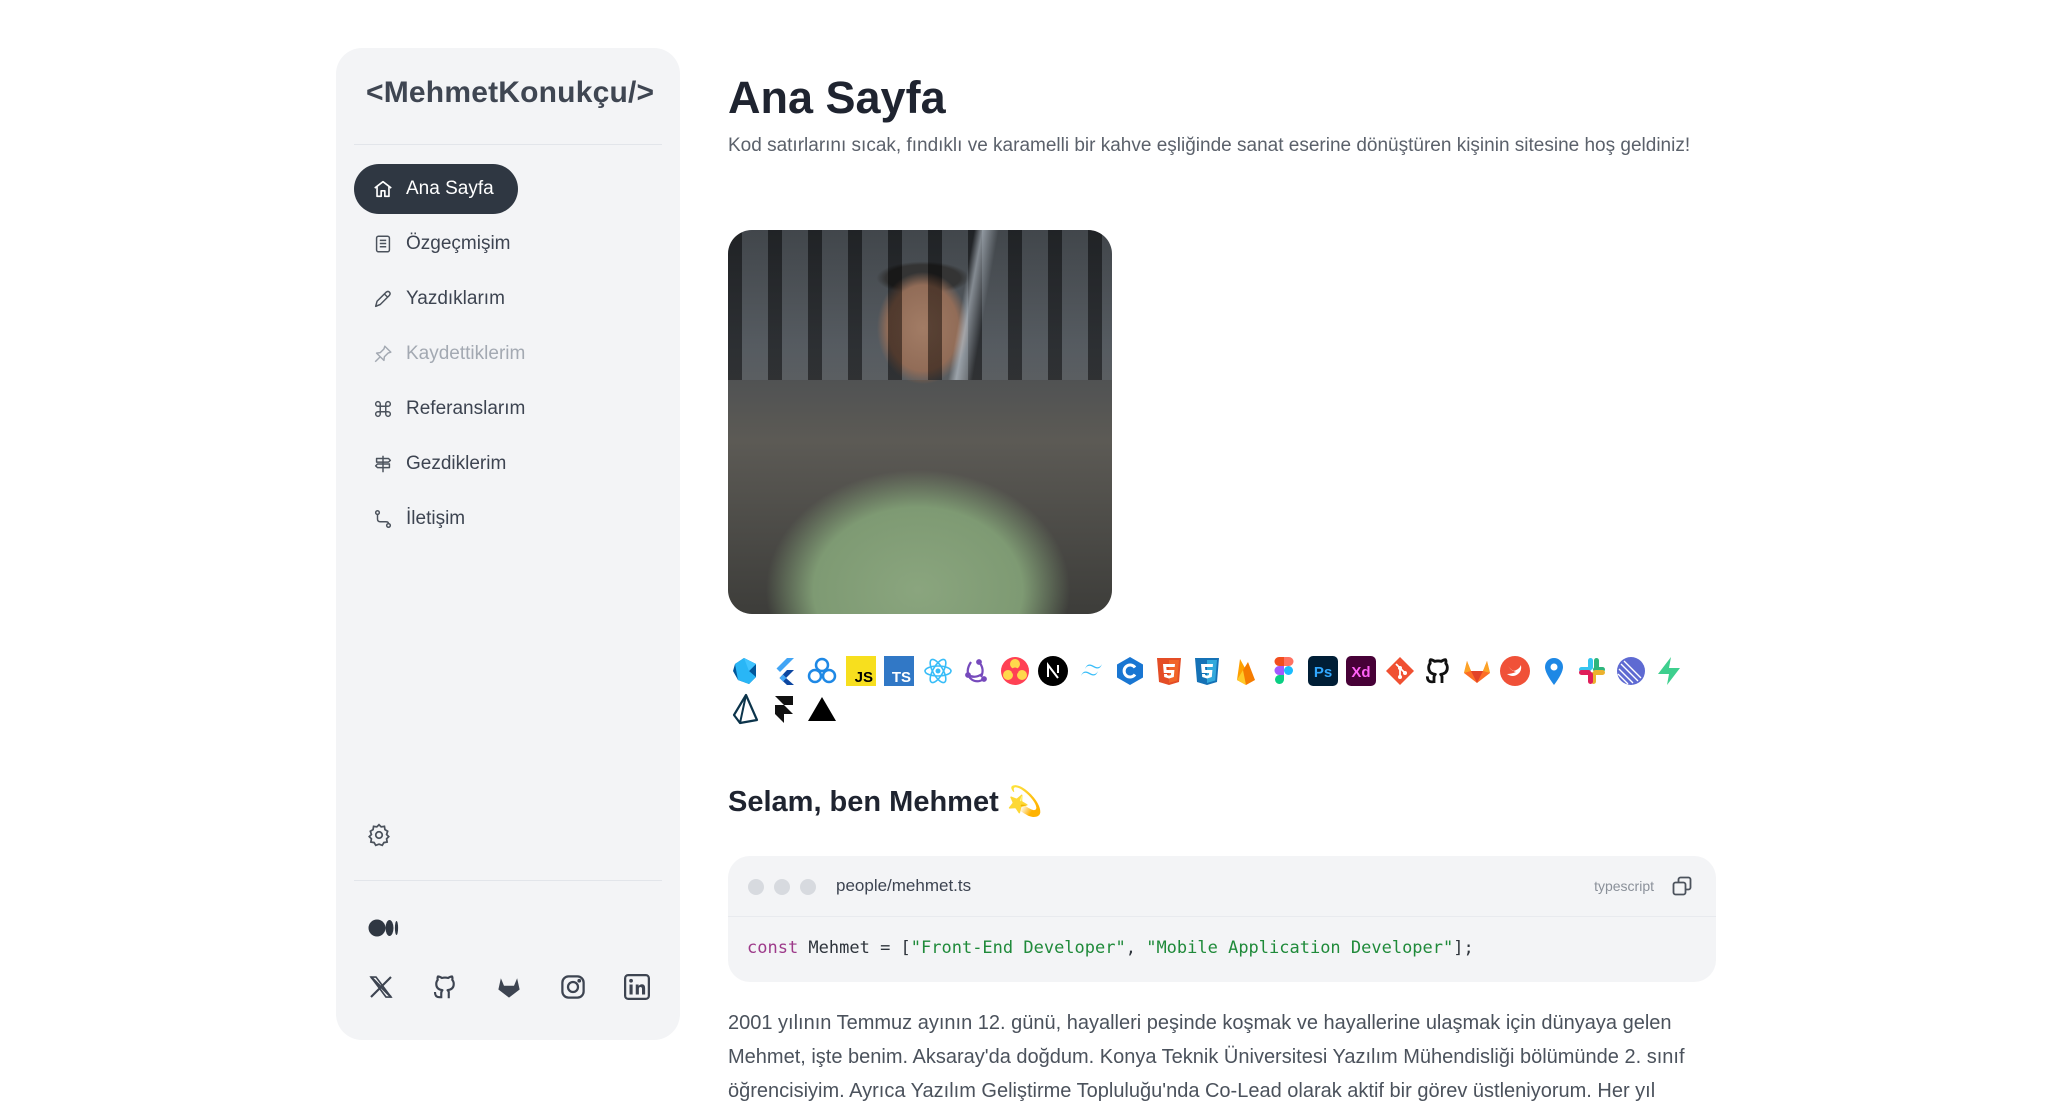  I want to click on medium-icon, so click(384, 928).